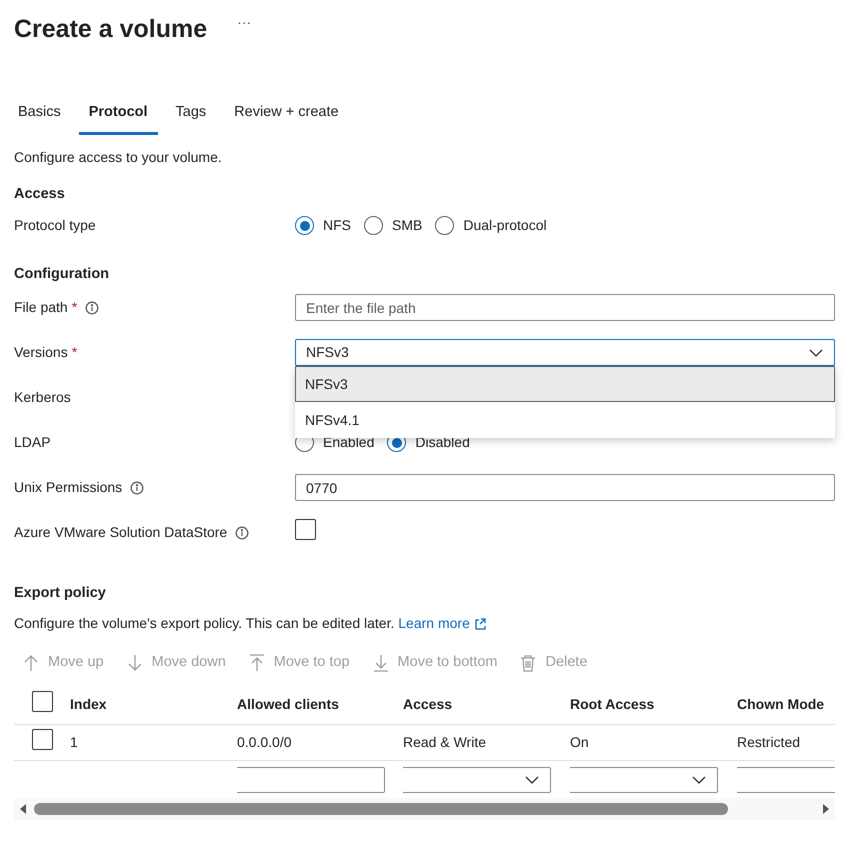  I want to click on field-label: File path, so click(41, 308).